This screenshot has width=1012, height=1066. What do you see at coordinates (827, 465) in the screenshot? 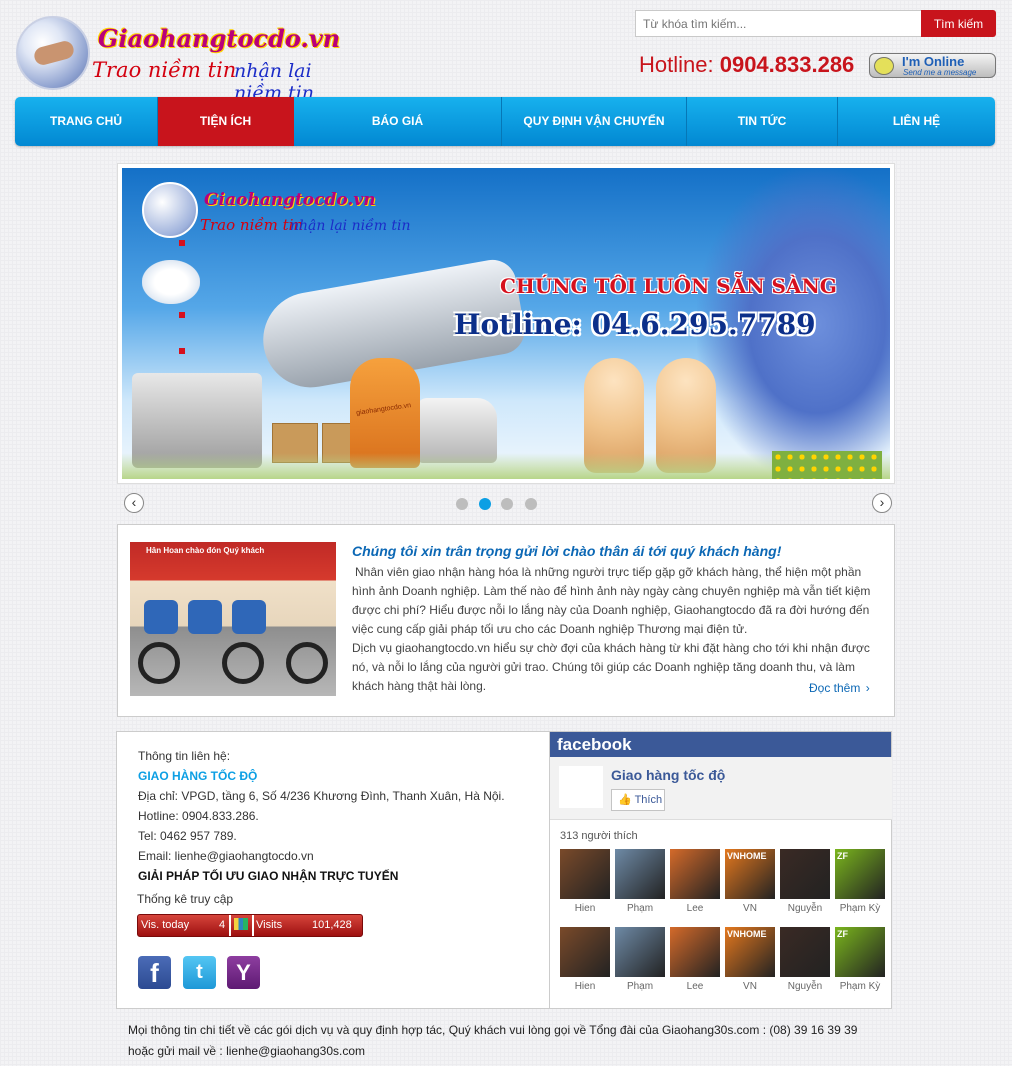
I see `flowers-graphic` at bounding box center [827, 465].